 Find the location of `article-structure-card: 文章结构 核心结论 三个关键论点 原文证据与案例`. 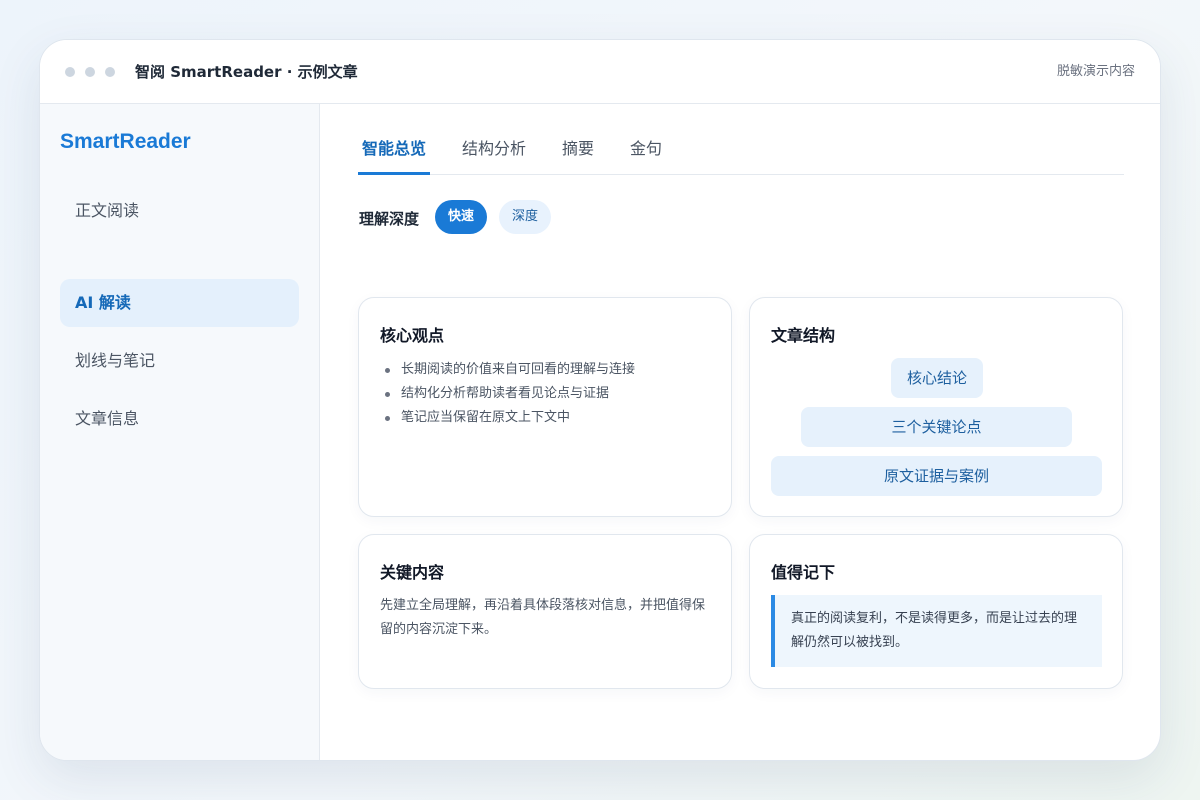

article-structure-card: 文章结构 核心结论 三个关键论点 原文证据与案例 is located at coordinates (936, 407).